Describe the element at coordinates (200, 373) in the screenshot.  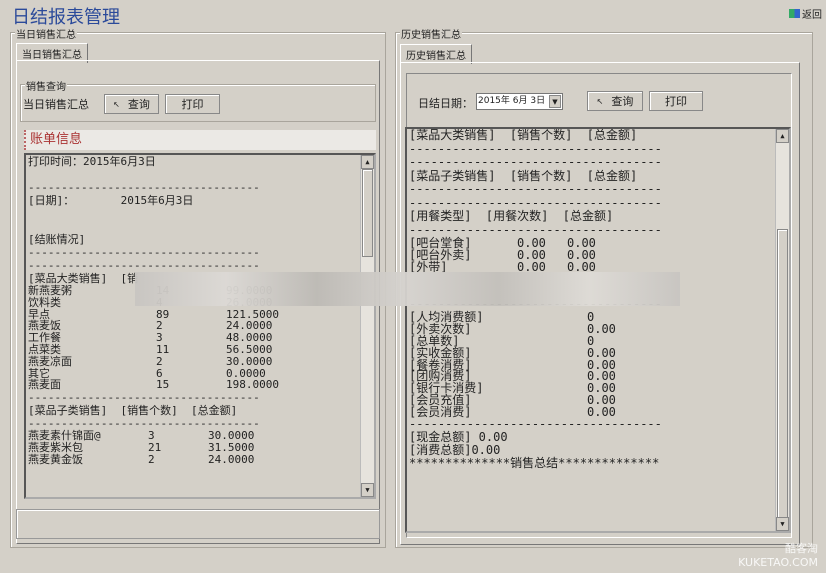
I see `category-row: 其它 6 0.0000` at that location.